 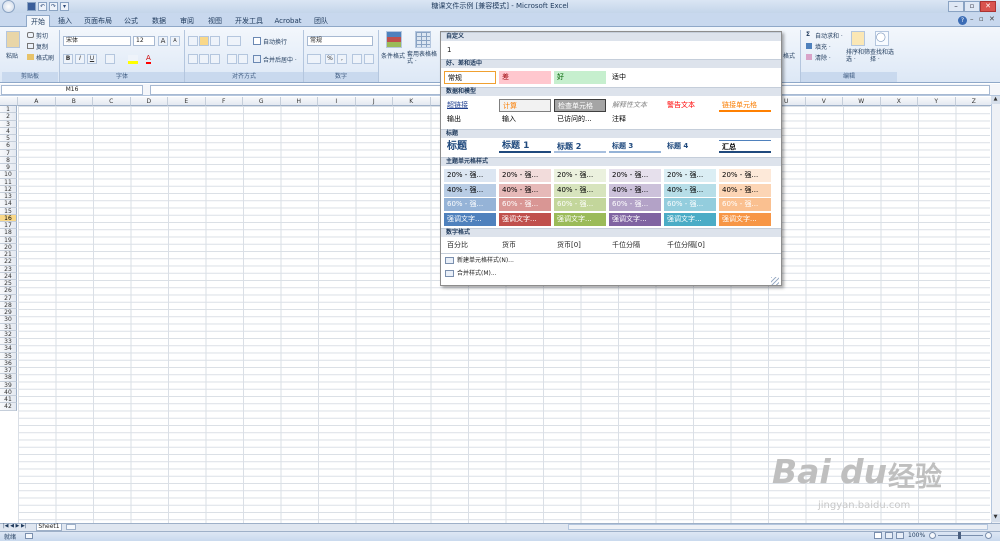 I want to click on style-data-model-item: 计算, so click(x=525, y=105).